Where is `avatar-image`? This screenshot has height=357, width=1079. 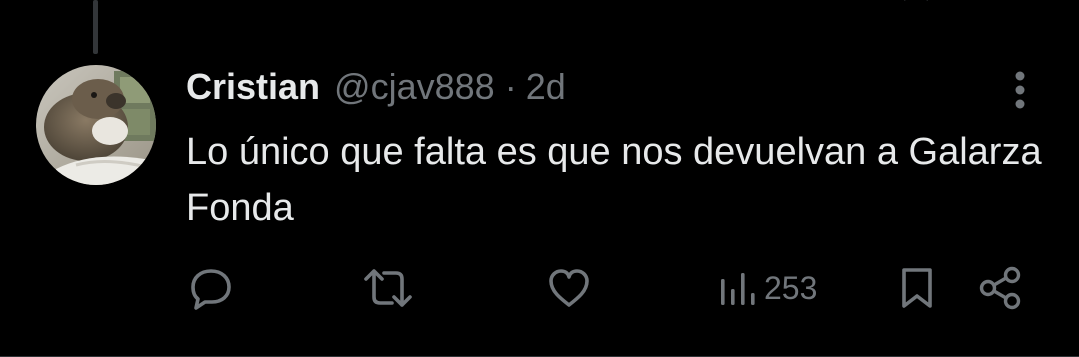
avatar-image is located at coordinates (96, 125).